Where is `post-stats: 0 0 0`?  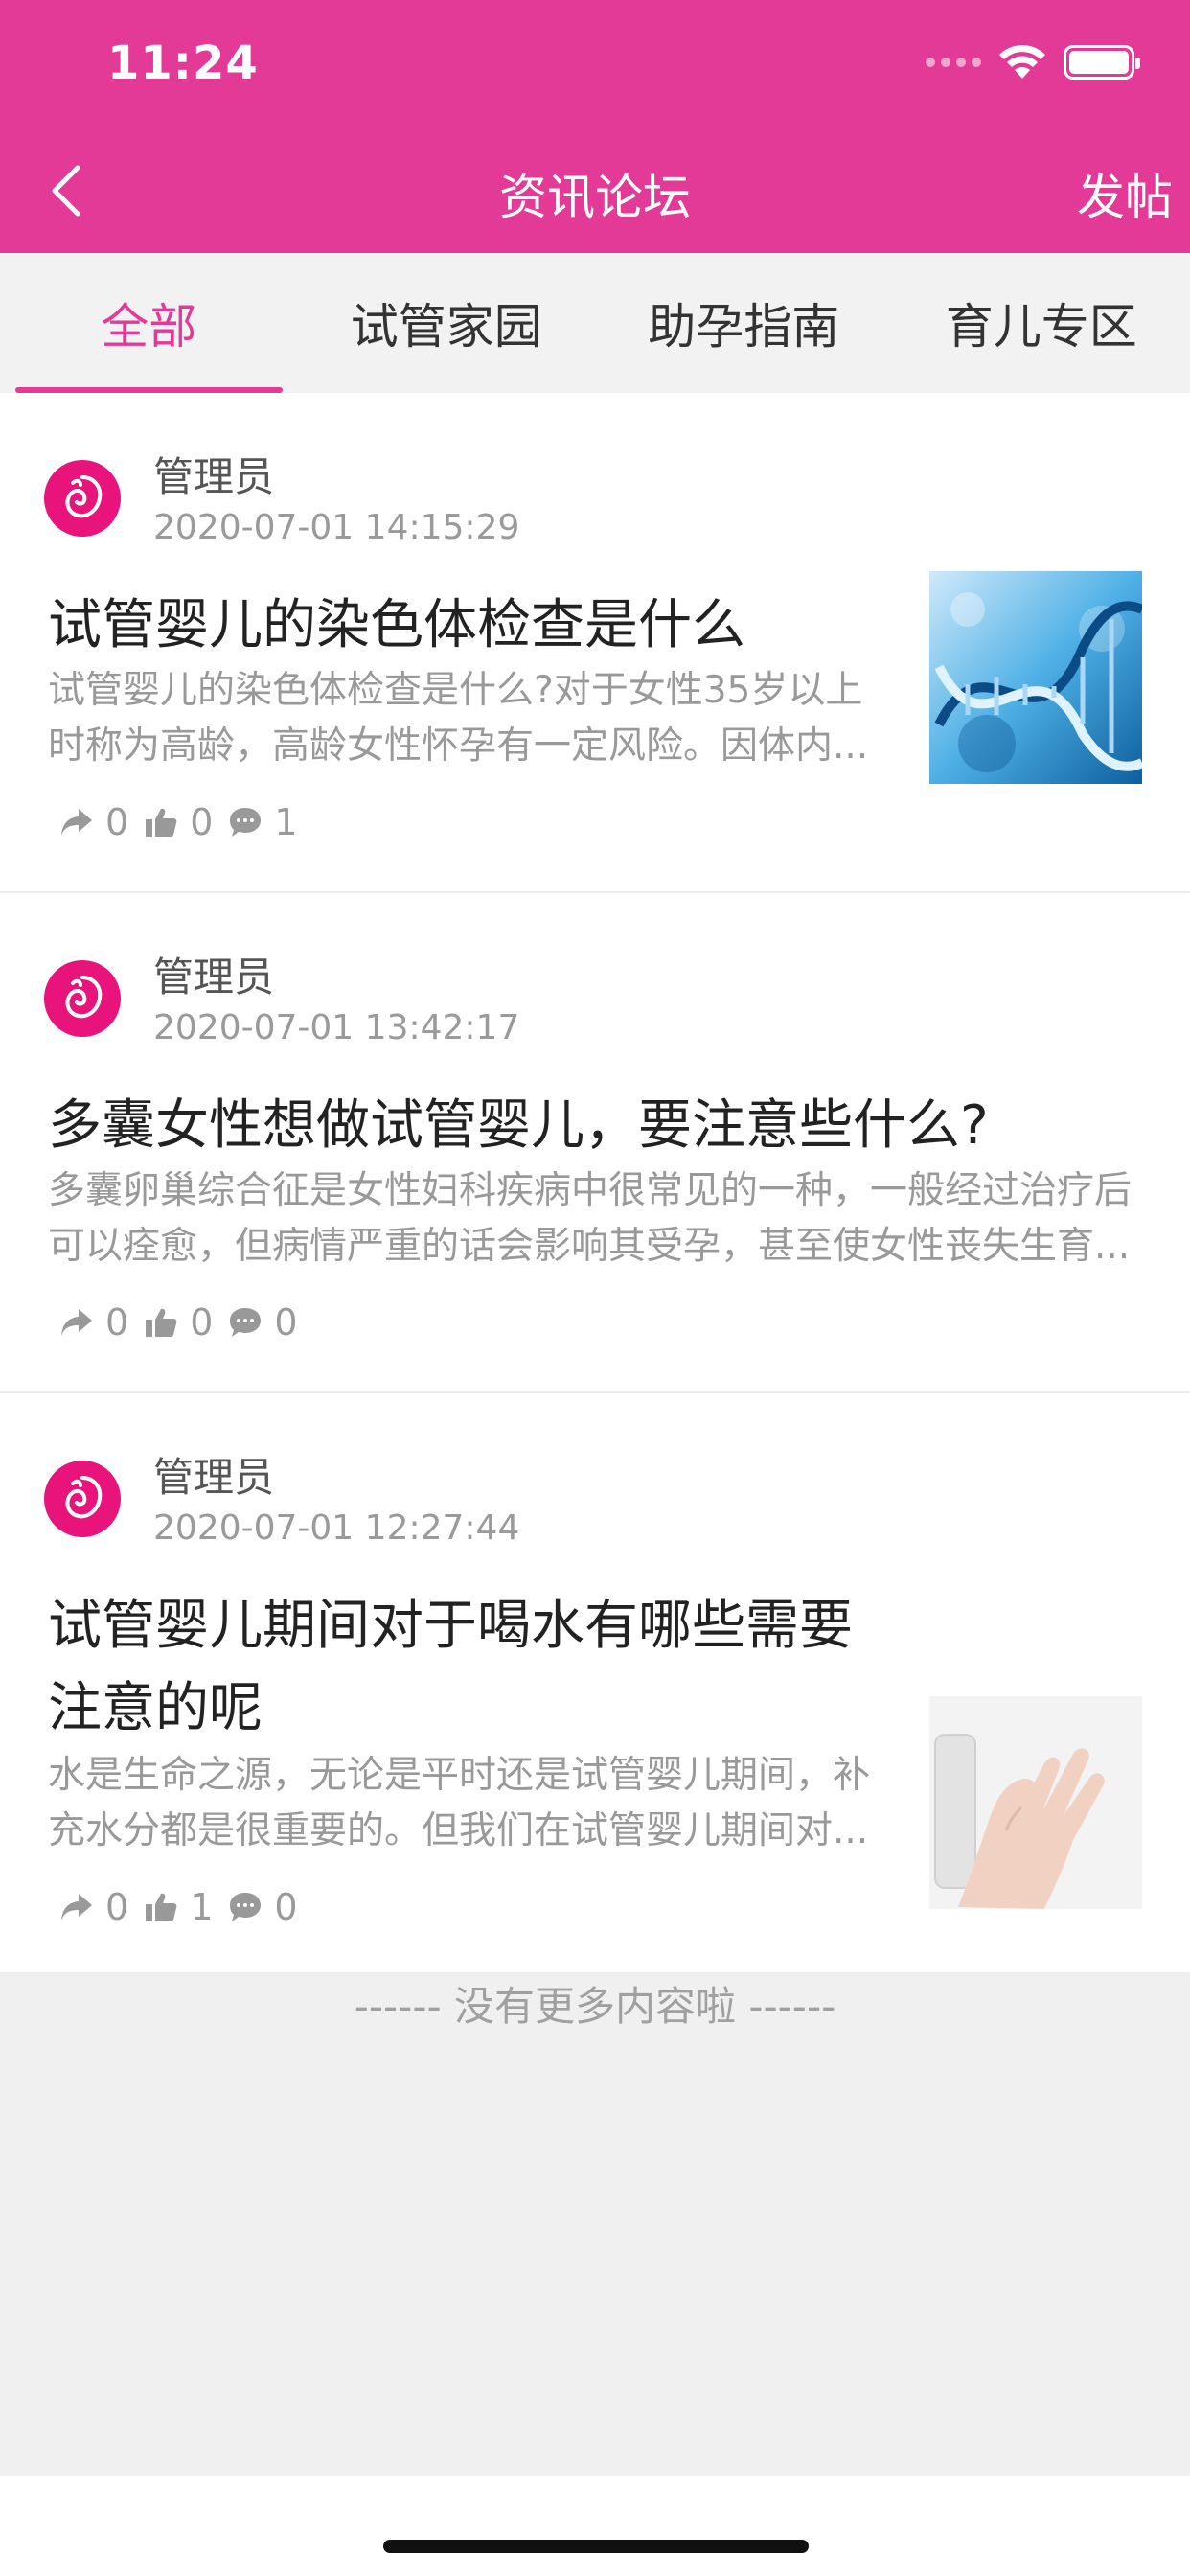
post-stats: 0 0 0 is located at coordinates (186, 1322).